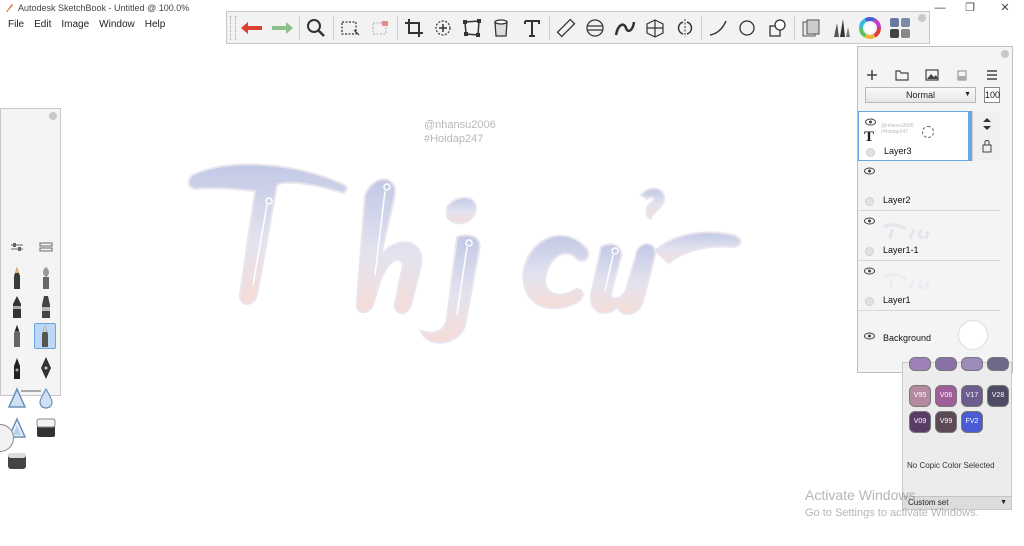 The width and height of the screenshot is (1024, 546). Describe the element at coordinates (46, 428) in the screenshot. I see `eraser-icon` at that location.